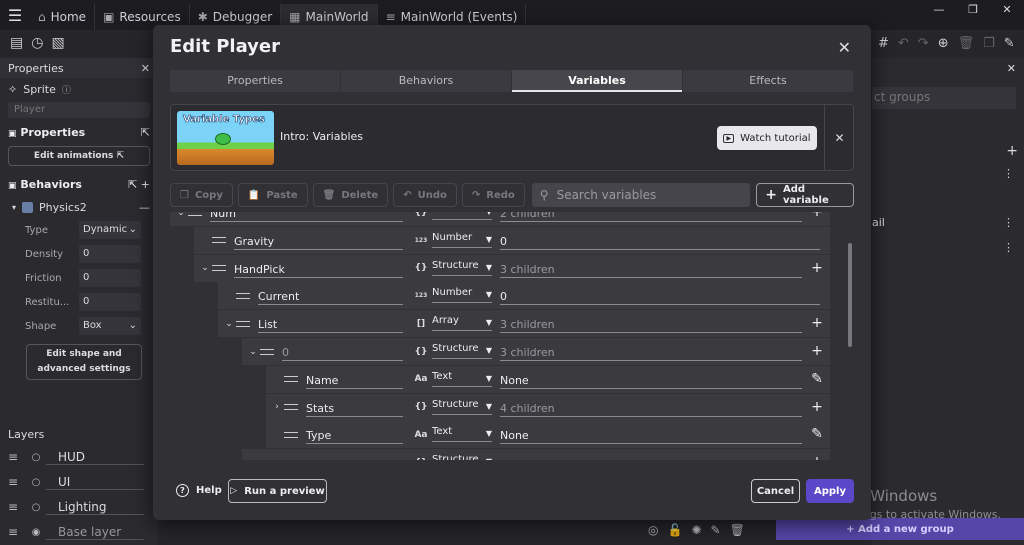 This screenshot has width=1024, height=545. What do you see at coordinates (318, 270) in the screenshot?
I see `variable-name-input: HandPick` at bounding box center [318, 270].